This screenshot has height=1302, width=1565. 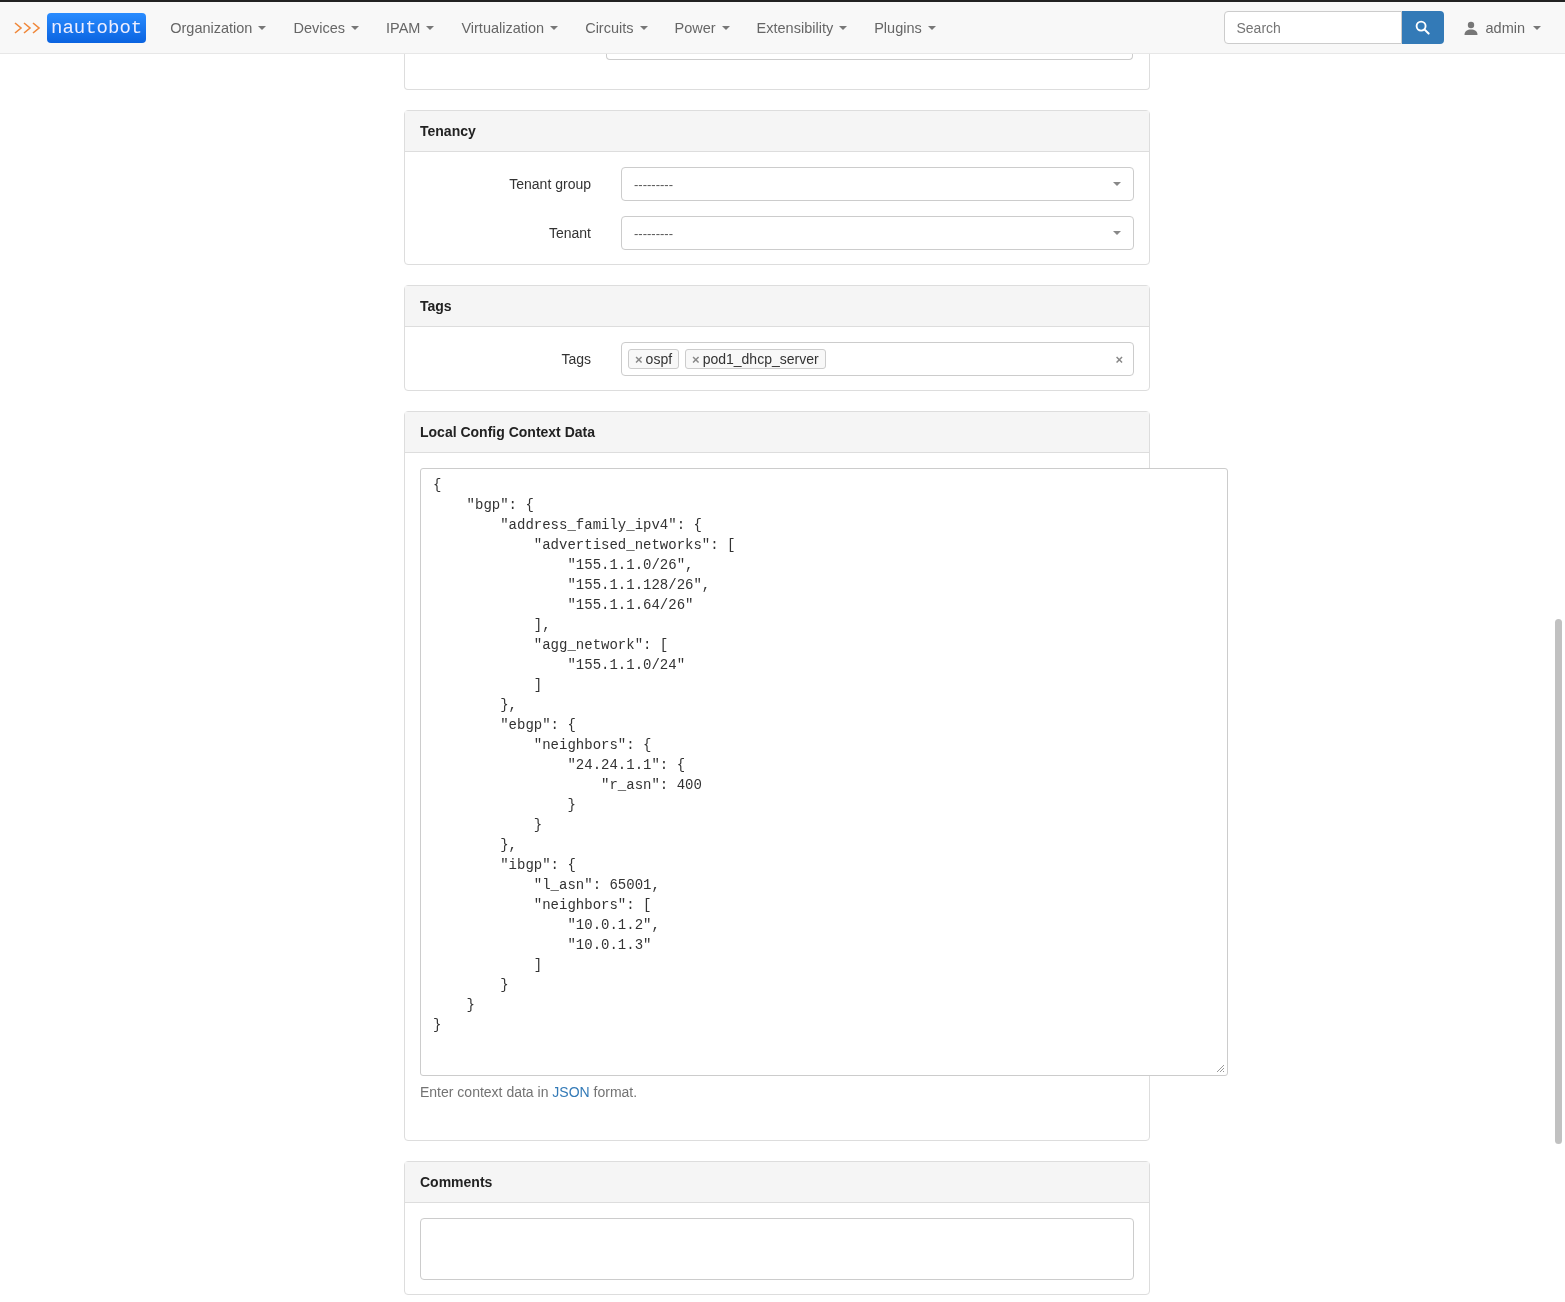 I want to click on search-icon, so click(x=1422, y=27).